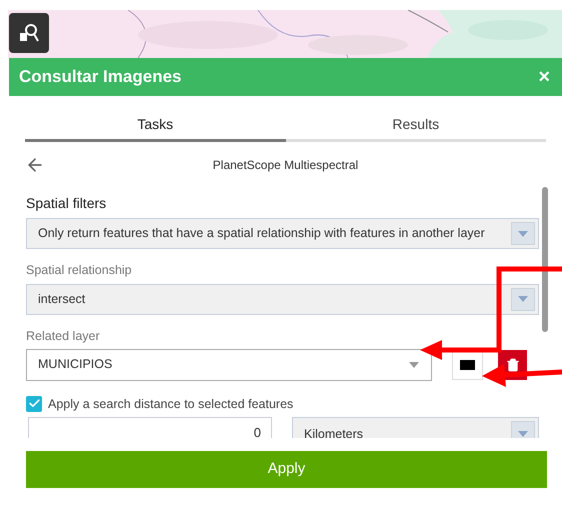 The width and height of the screenshot is (562, 512). What do you see at coordinates (513, 365) in the screenshot?
I see `trash-icon` at bounding box center [513, 365].